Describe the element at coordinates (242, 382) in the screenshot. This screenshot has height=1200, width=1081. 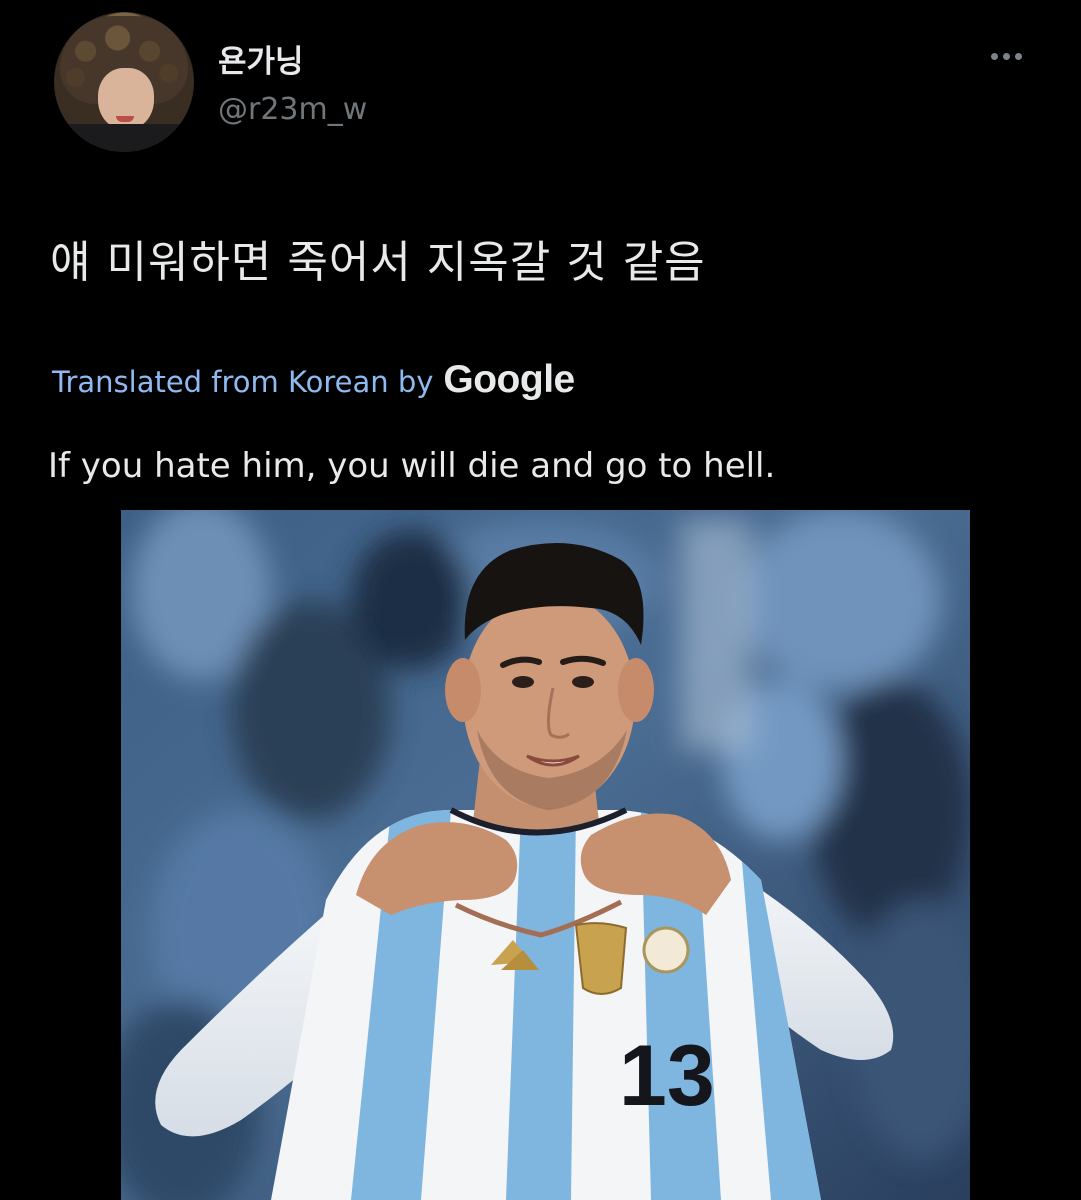
I see `translated-from-link: Translated from Korean by` at that location.